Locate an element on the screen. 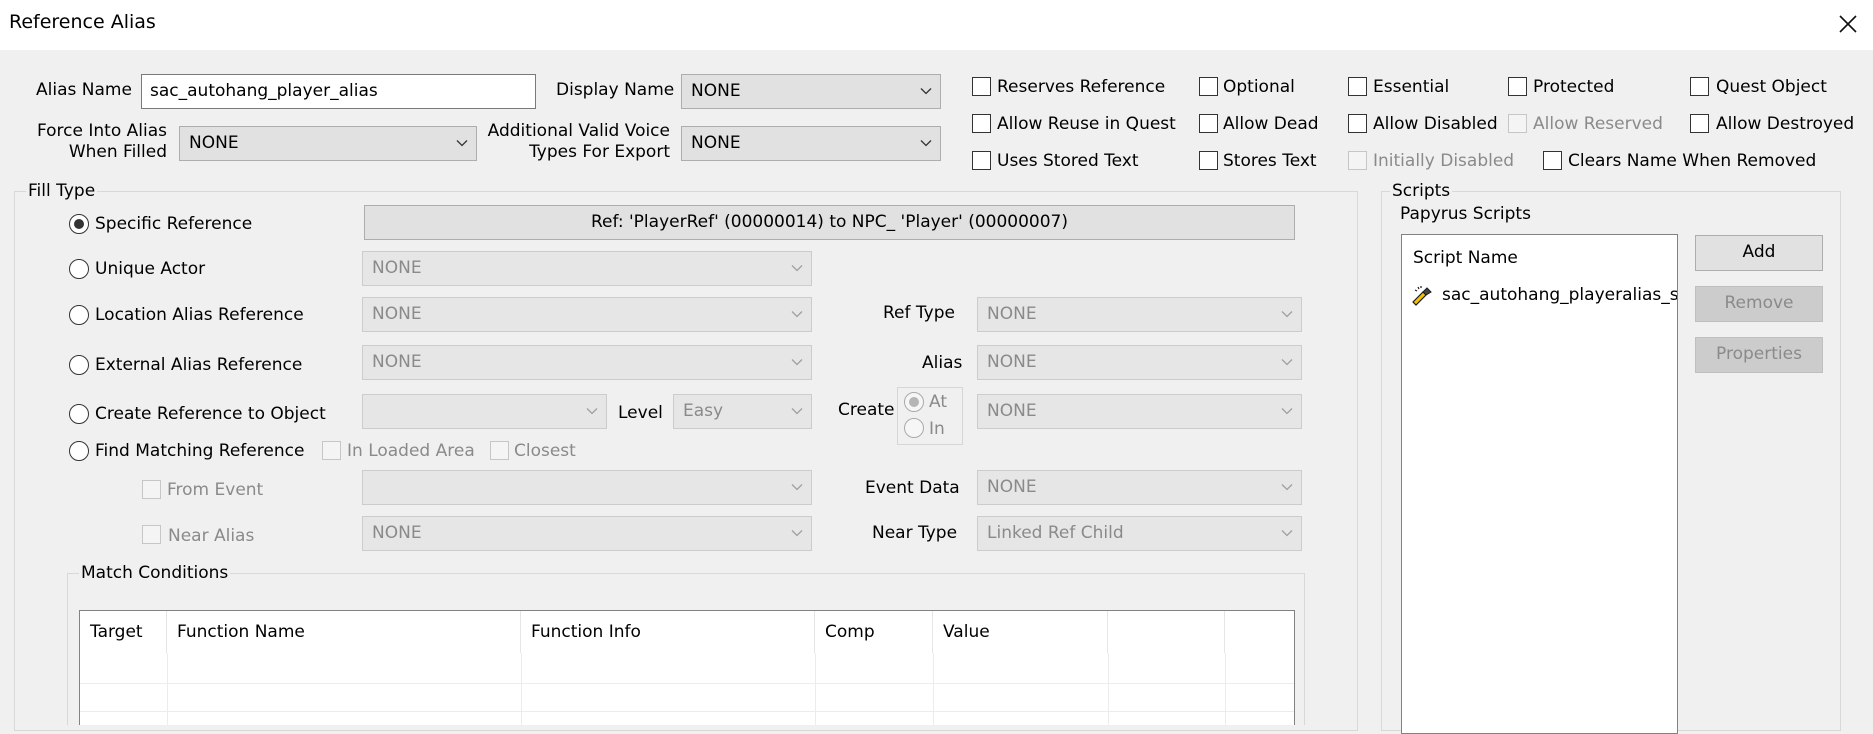 This screenshot has height=734, width=1873. alias-value: NONE is located at coordinates (1012, 362).